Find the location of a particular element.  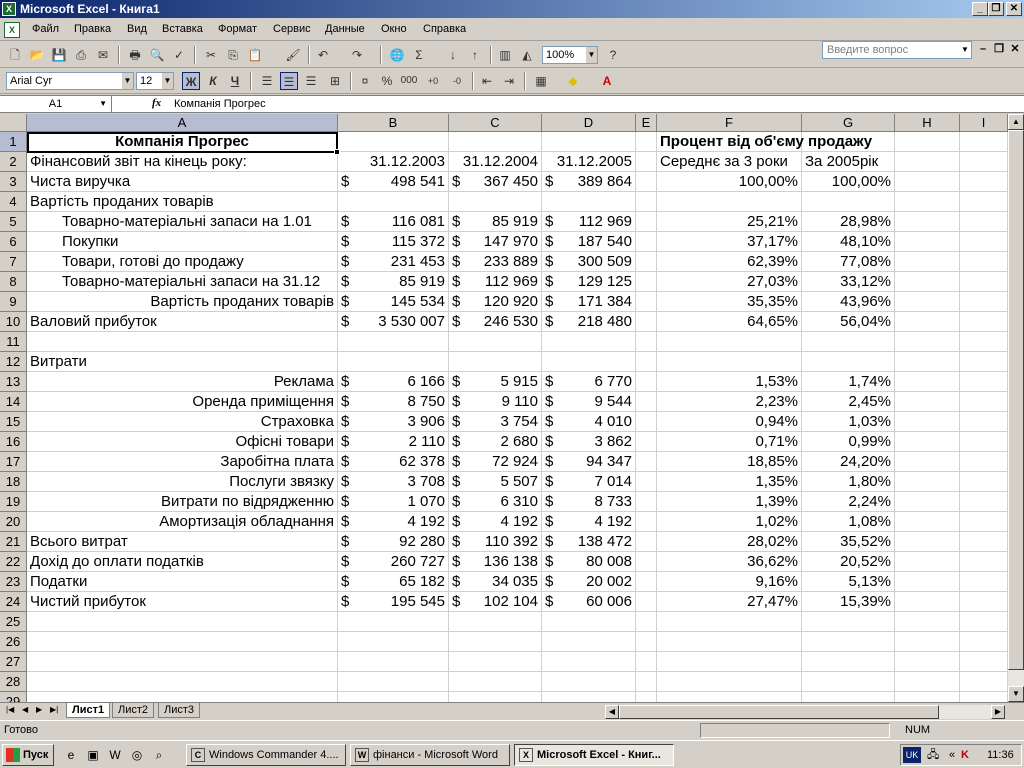

cut-icon: ✂ is located at coordinates (211, 55).